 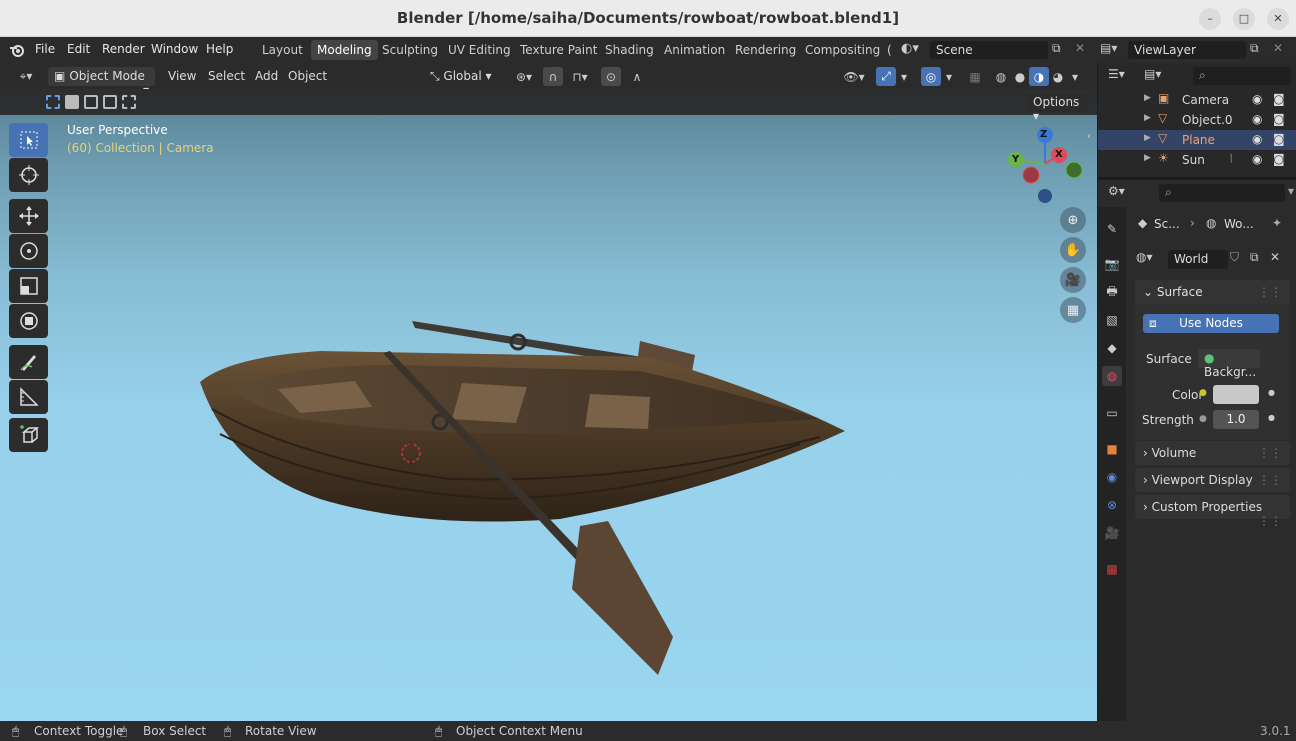 I want to click on tab-texture-paint: Texture Paint, so click(x=558, y=50).